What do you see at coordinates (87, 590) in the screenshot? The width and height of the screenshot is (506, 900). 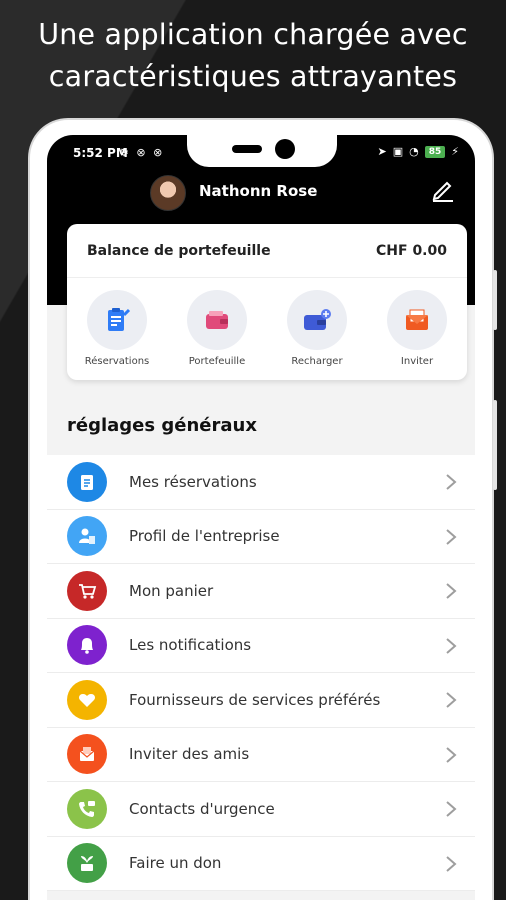 I see `cart-icon` at bounding box center [87, 590].